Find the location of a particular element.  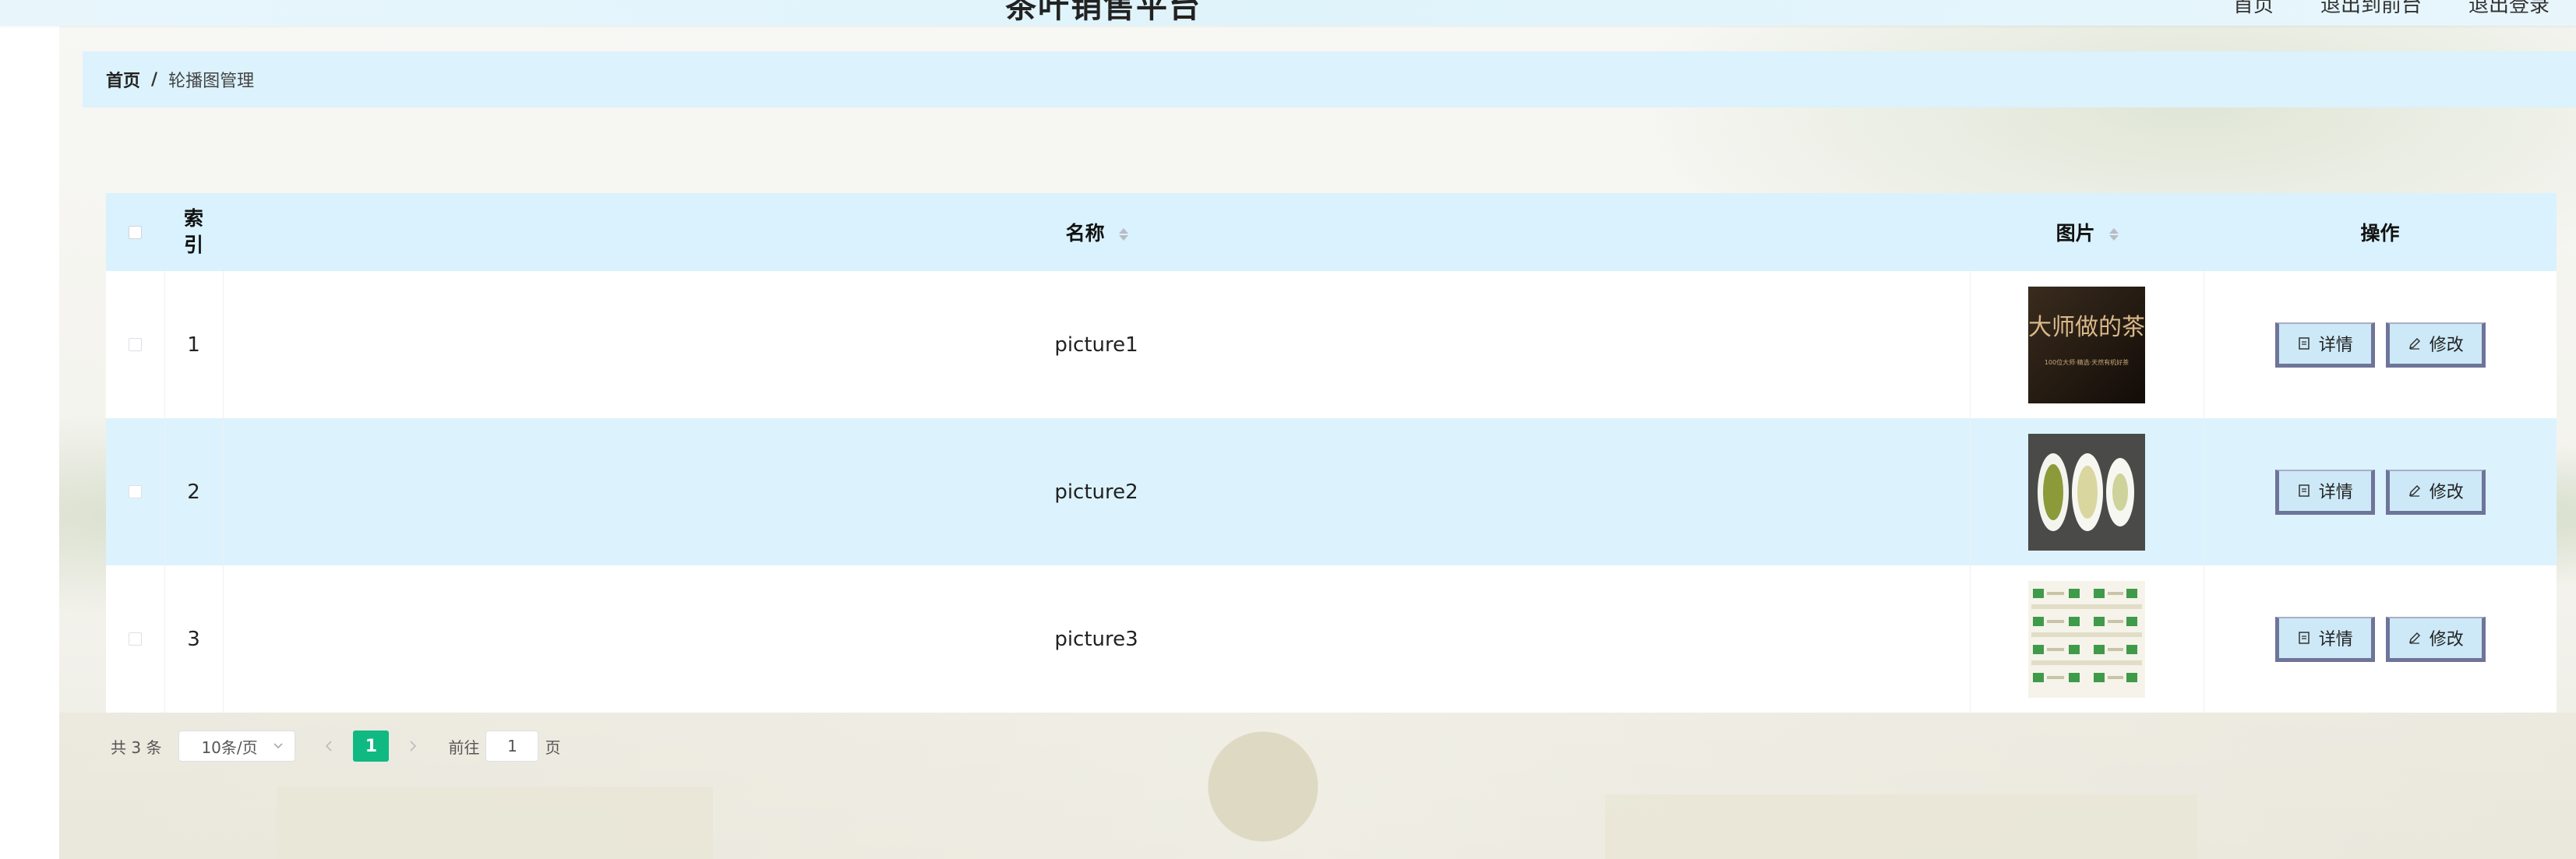

column-header-image: 图片 is located at coordinates (2087, 232).